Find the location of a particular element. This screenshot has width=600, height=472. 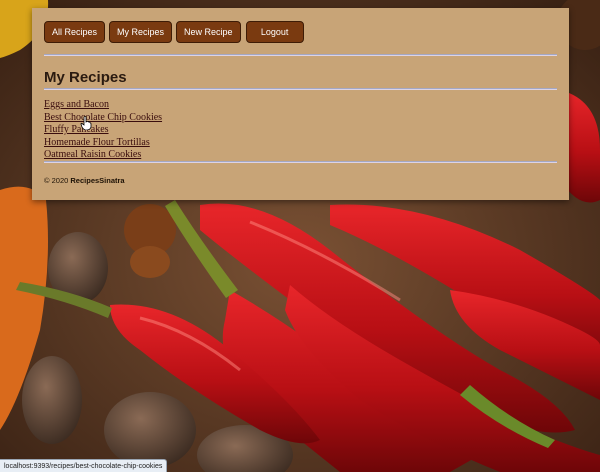

hand-pointer-icon is located at coordinates (86, 123).